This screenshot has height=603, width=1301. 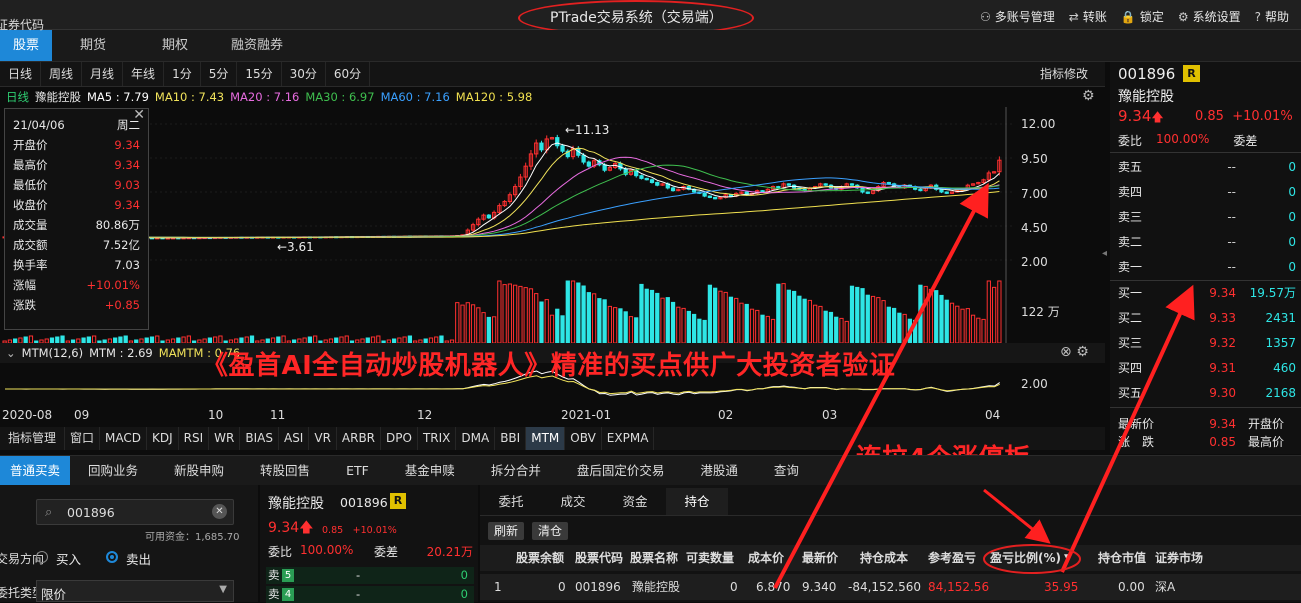 What do you see at coordinates (1032, 559) in the screenshot?
I see `pnl-highlight-ellipse` at bounding box center [1032, 559].